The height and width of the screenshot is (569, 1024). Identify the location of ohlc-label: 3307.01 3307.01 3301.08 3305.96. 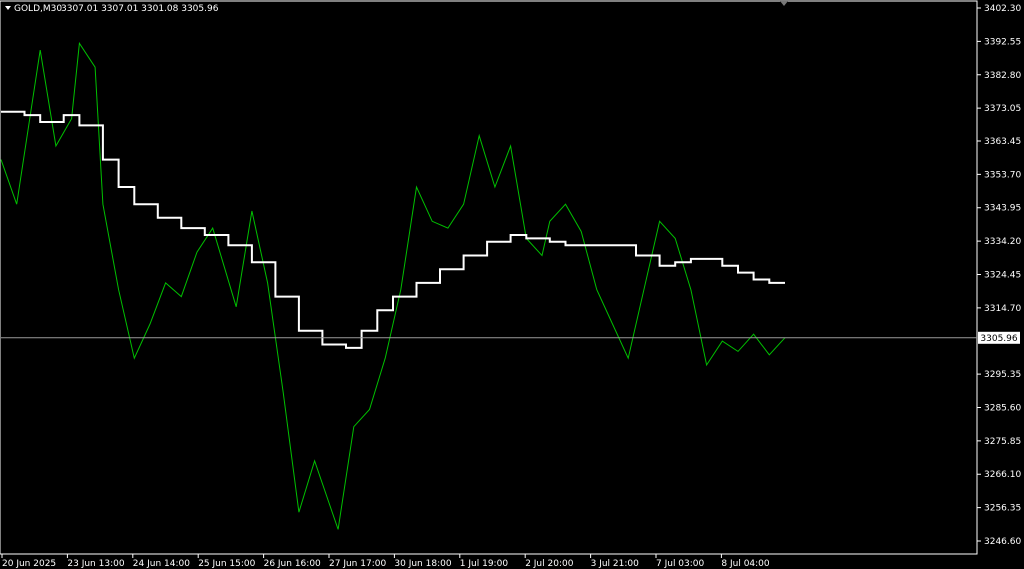
(140, 9).